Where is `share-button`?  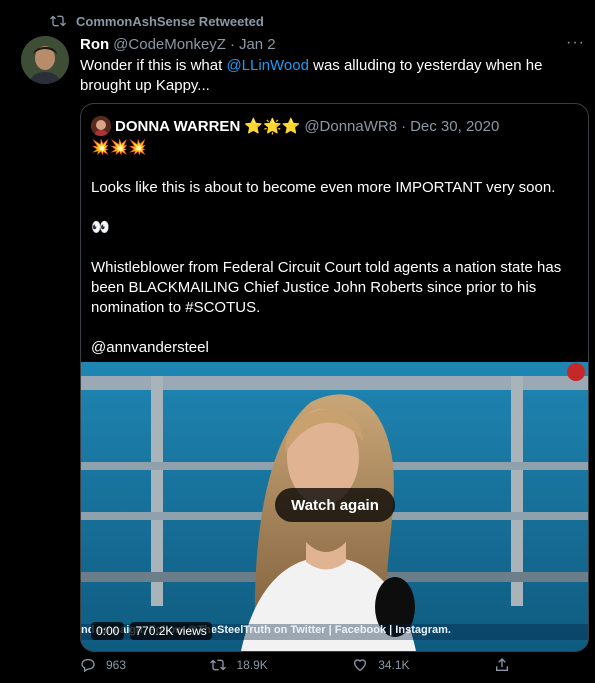 share-button is located at coordinates (502, 665).